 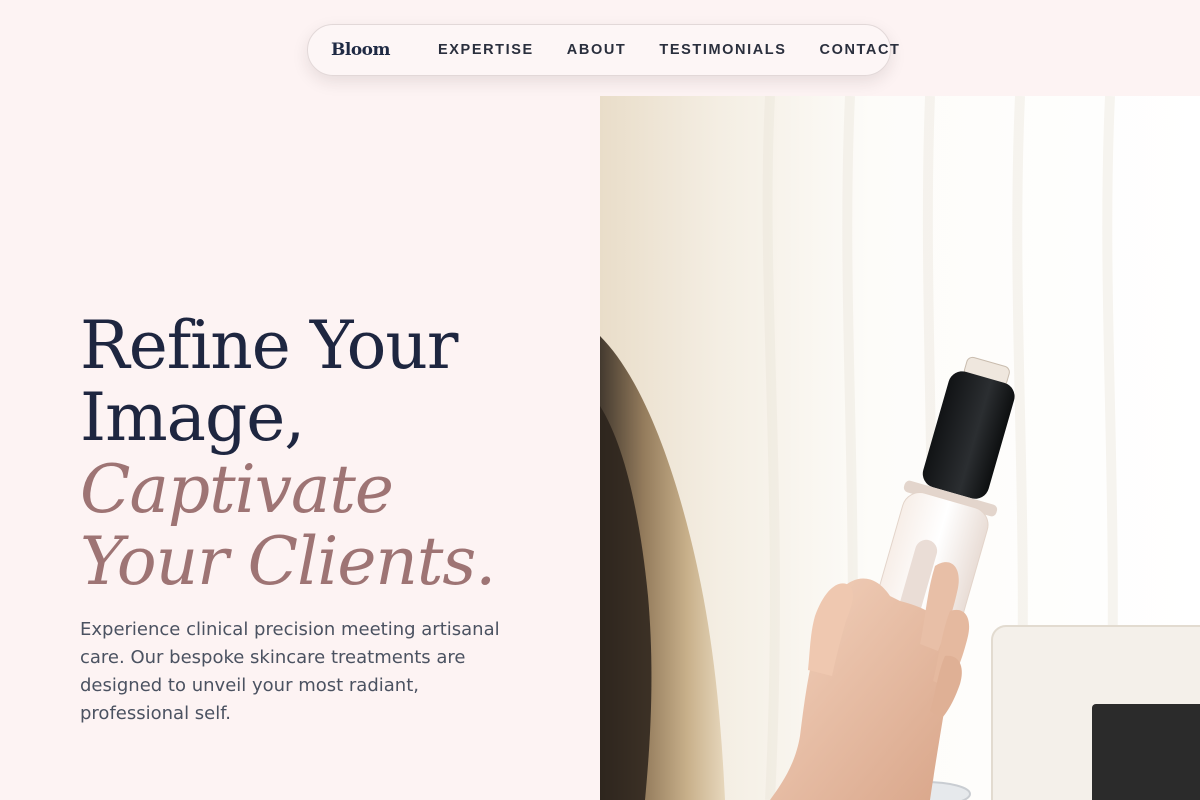 What do you see at coordinates (722, 50) in the screenshot?
I see `nav-link-testimonials: TESTIMONIALS` at bounding box center [722, 50].